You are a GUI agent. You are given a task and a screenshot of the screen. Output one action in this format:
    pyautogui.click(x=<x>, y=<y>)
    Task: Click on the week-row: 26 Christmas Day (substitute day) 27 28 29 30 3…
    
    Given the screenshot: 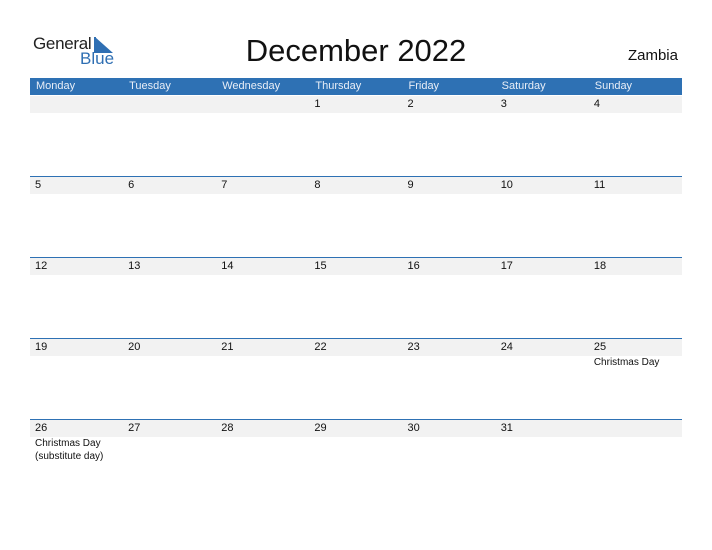 What is the action you would take?
    pyautogui.click(x=356, y=460)
    